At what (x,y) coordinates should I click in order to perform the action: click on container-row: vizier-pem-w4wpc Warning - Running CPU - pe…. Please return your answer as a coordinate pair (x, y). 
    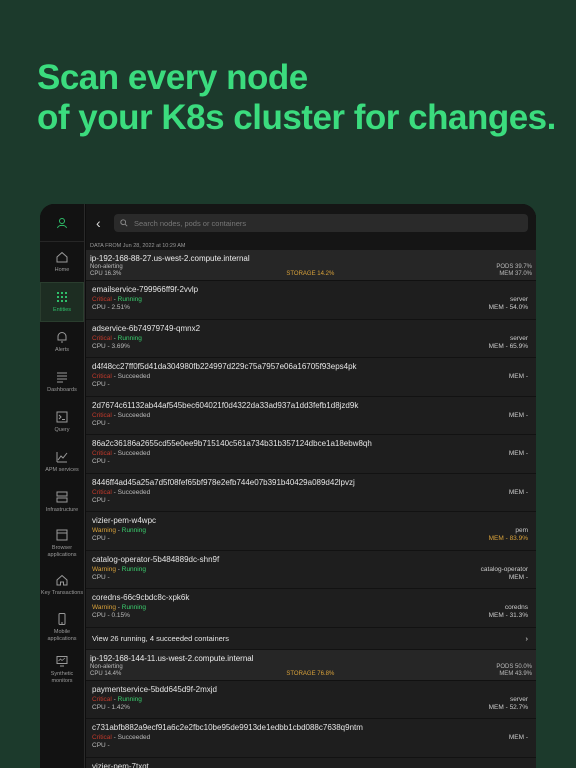
    Looking at the image, I should click on (311, 531).